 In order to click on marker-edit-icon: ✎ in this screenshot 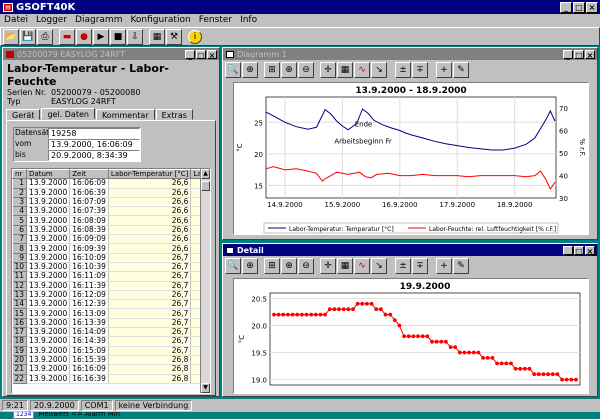, I will do `click(461, 70)`.